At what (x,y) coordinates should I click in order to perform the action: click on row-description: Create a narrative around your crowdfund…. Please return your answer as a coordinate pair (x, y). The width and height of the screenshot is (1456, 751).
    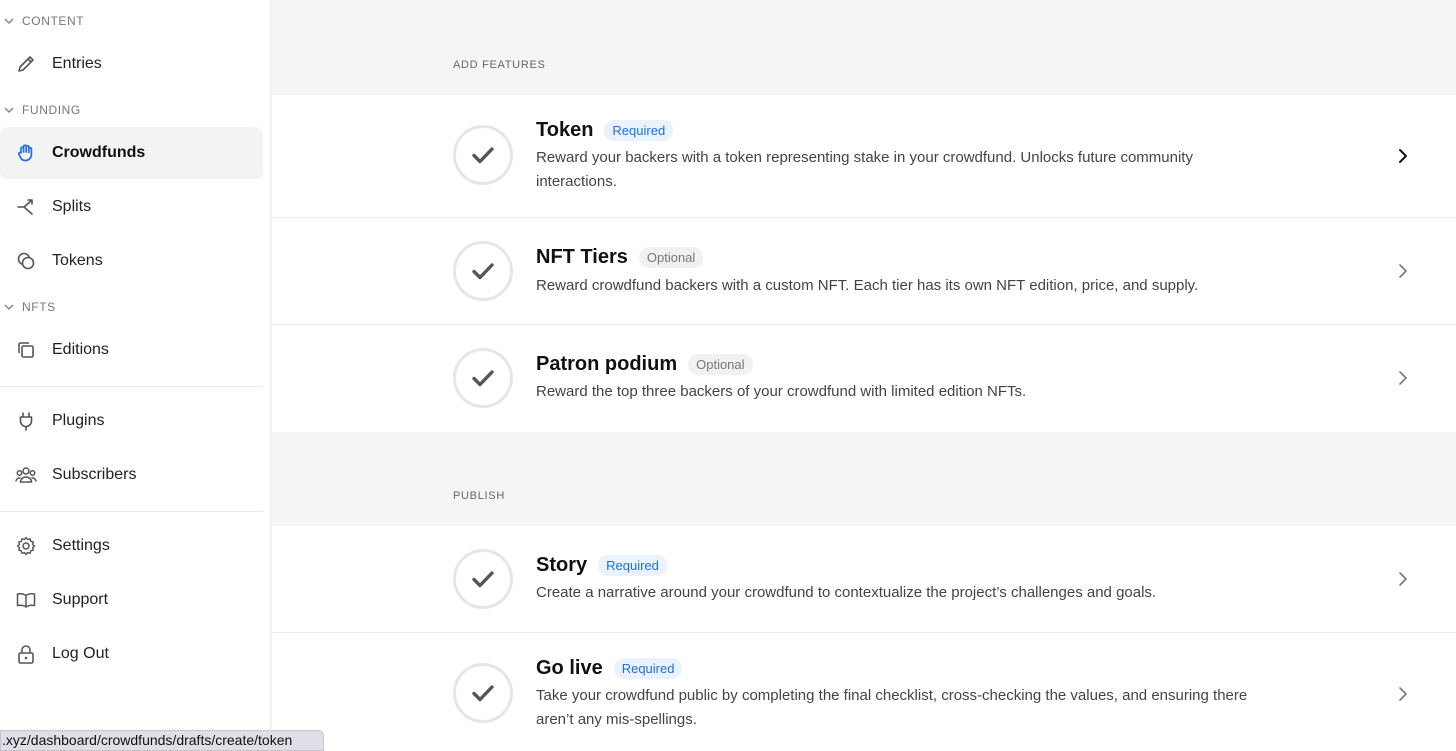
    Looking at the image, I should click on (846, 592).